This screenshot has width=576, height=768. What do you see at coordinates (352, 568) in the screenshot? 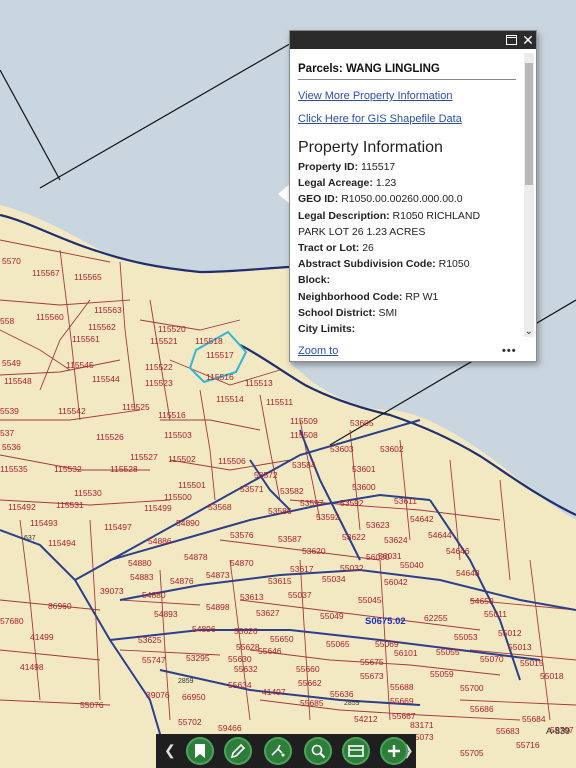
I see `parcel-label: 55032` at bounding box center [352, 568].